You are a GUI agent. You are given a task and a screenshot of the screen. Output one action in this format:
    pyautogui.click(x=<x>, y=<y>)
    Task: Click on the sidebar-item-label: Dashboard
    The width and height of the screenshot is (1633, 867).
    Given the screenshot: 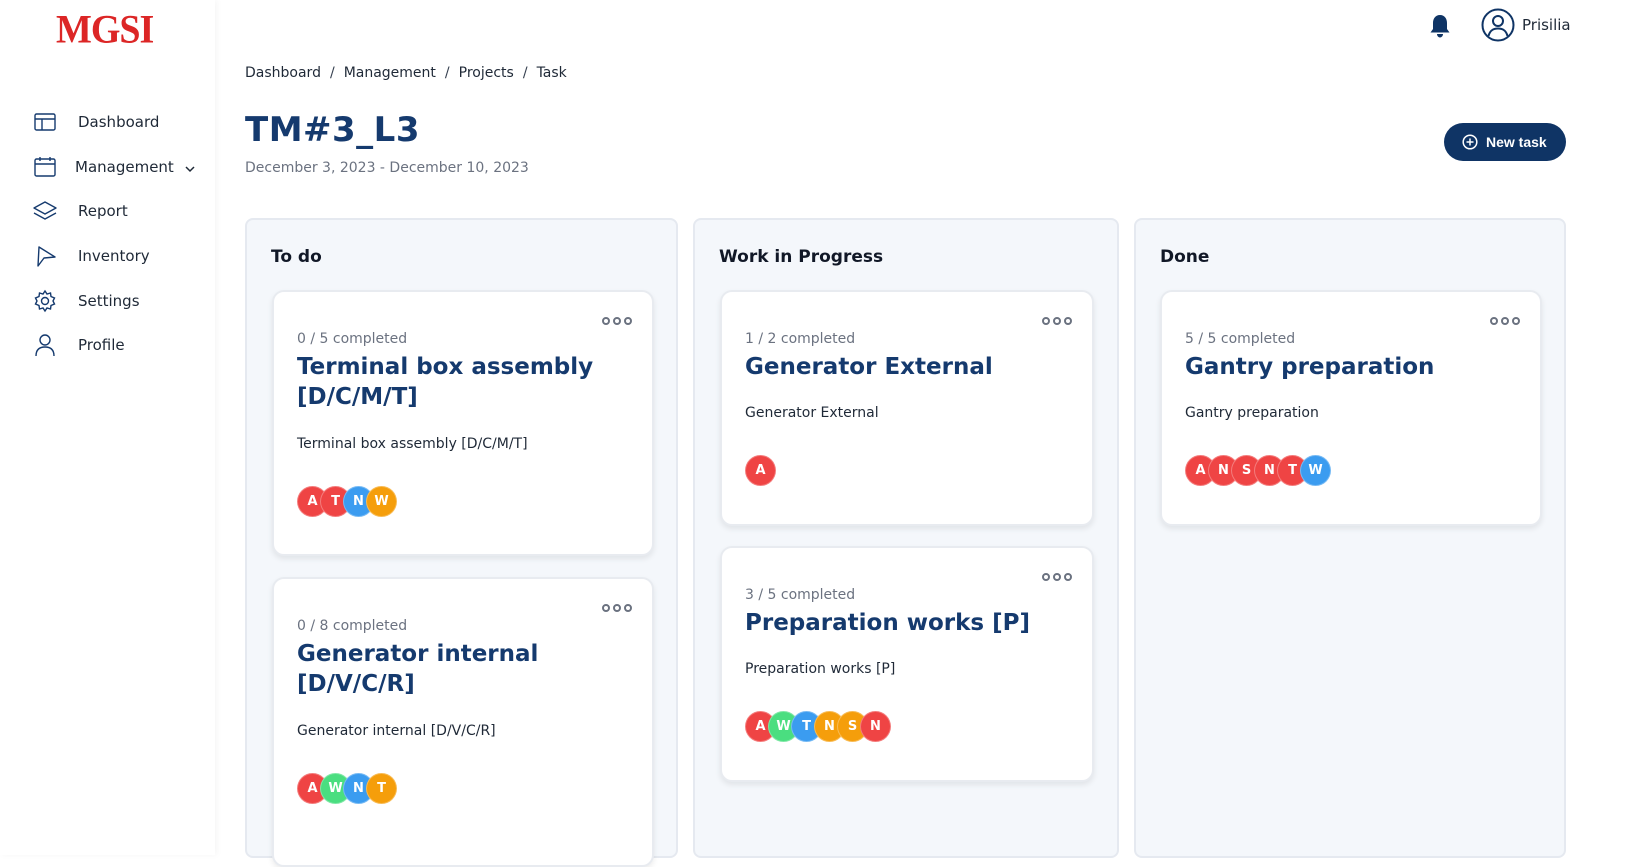 What is the action you would take?
    pyautogui.click(x=119, y=122)
    